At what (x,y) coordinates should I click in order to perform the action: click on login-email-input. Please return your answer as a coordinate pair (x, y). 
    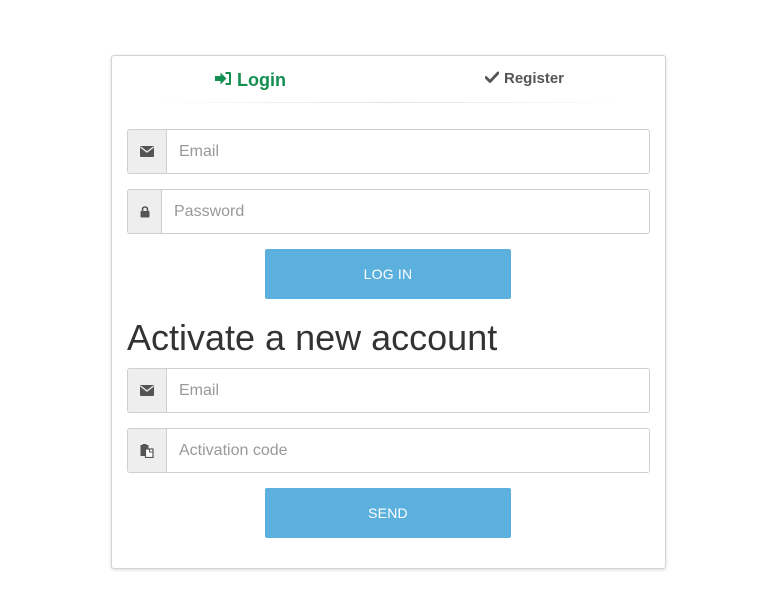
    Looking at the image, I should click on (408, 151).